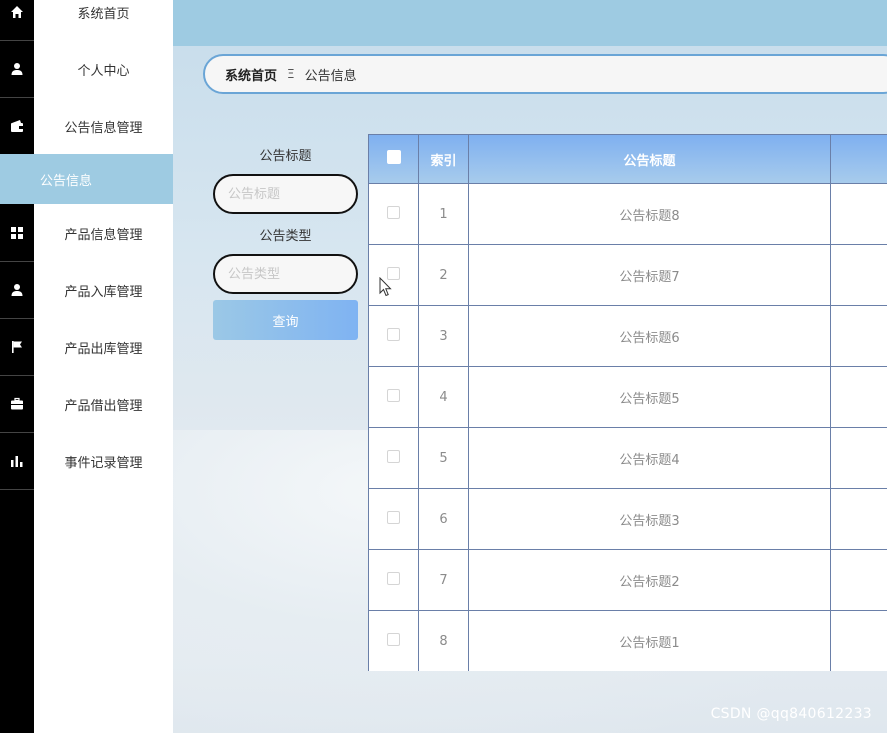 The image size is (887, 733). I want to click on sidebar-item-product-info: 产品信息管理, so click(86, 233).